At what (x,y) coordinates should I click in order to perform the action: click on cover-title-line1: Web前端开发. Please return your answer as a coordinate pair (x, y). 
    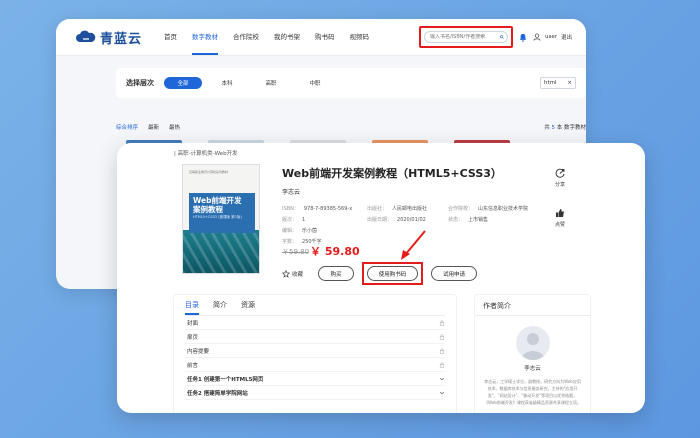
    Looking at the image, I should click on (217, 200).